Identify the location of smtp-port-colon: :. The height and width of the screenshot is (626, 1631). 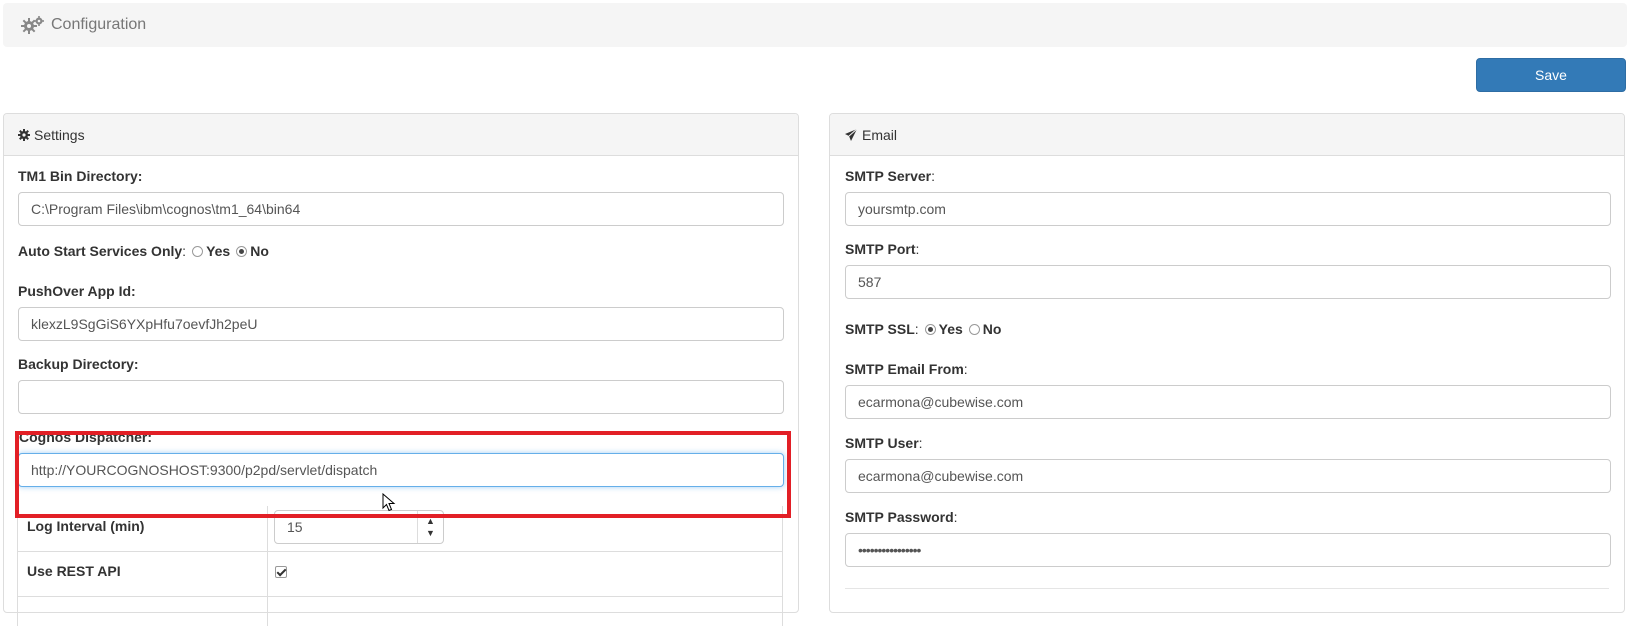
(917, 249).